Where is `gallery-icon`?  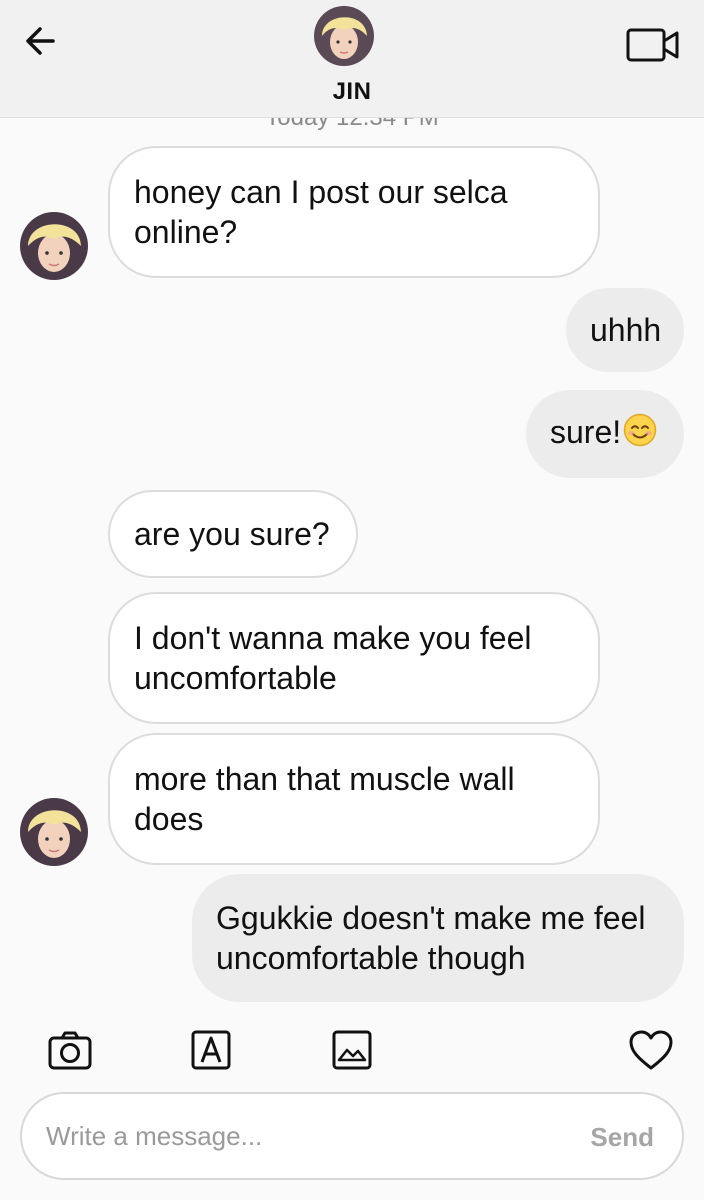 gallery-icon is located at coordinates (352, 1050).